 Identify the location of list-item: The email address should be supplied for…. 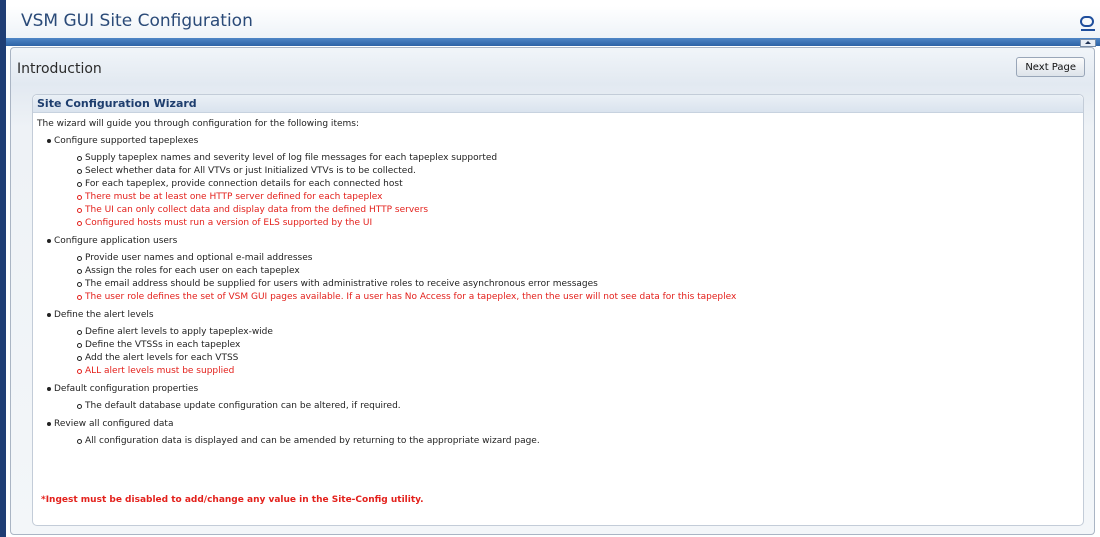
(580, 284).